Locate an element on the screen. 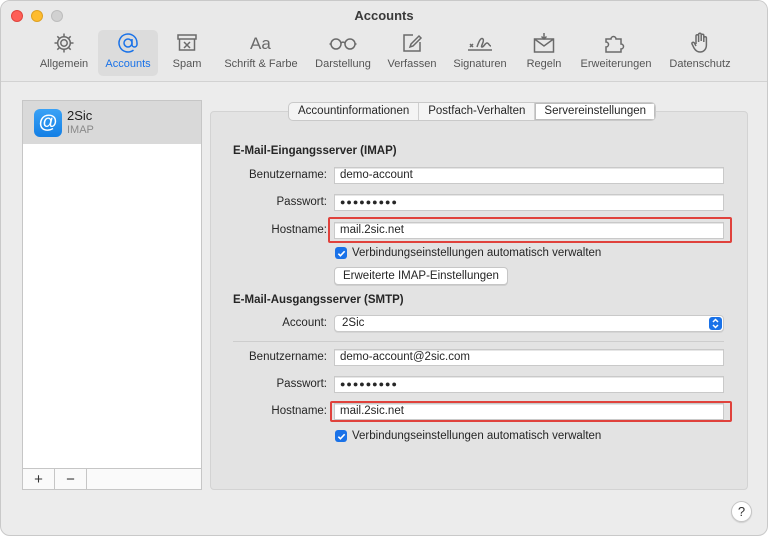 Image resolution: width=768 pixels, height=536 pixels. sidebar-bottom-bar: + − is located at coordinates (112, 478).